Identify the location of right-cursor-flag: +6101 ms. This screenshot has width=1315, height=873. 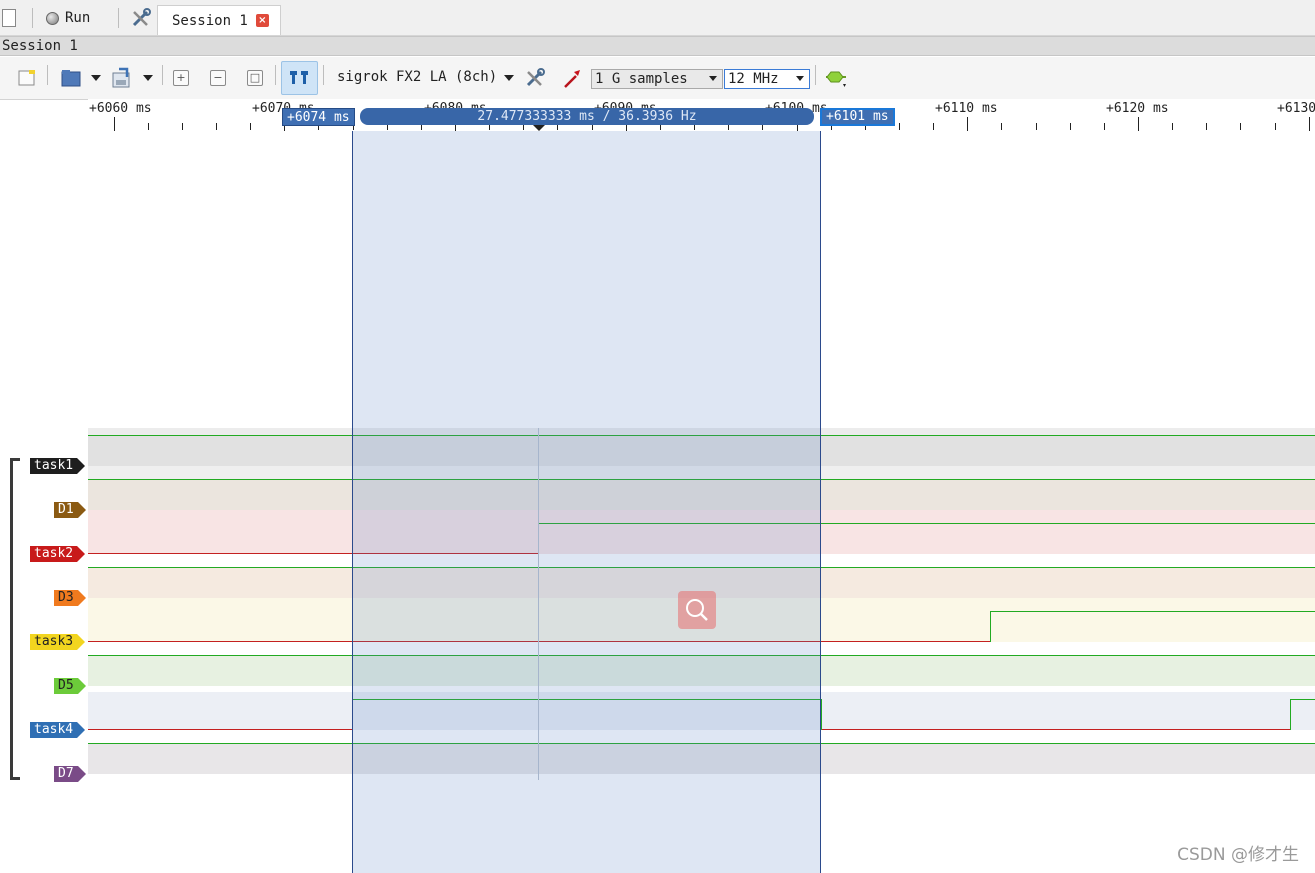
(857, 117).